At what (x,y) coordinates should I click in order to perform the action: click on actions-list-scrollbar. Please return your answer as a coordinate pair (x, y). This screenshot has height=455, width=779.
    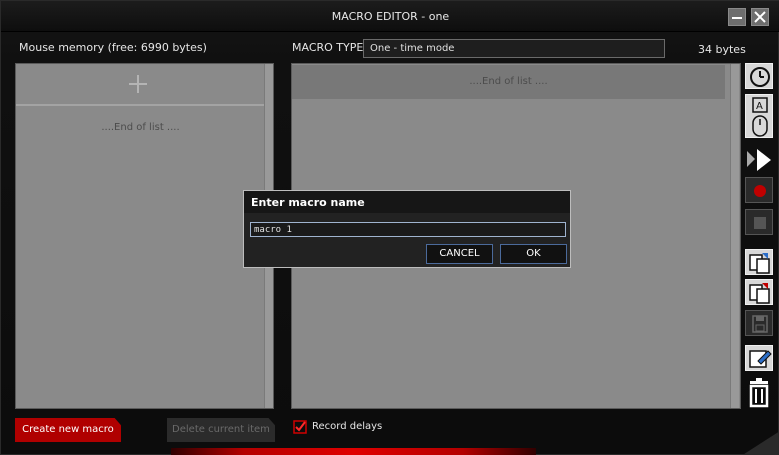
    Looking at the image, I should click on (734, 236).